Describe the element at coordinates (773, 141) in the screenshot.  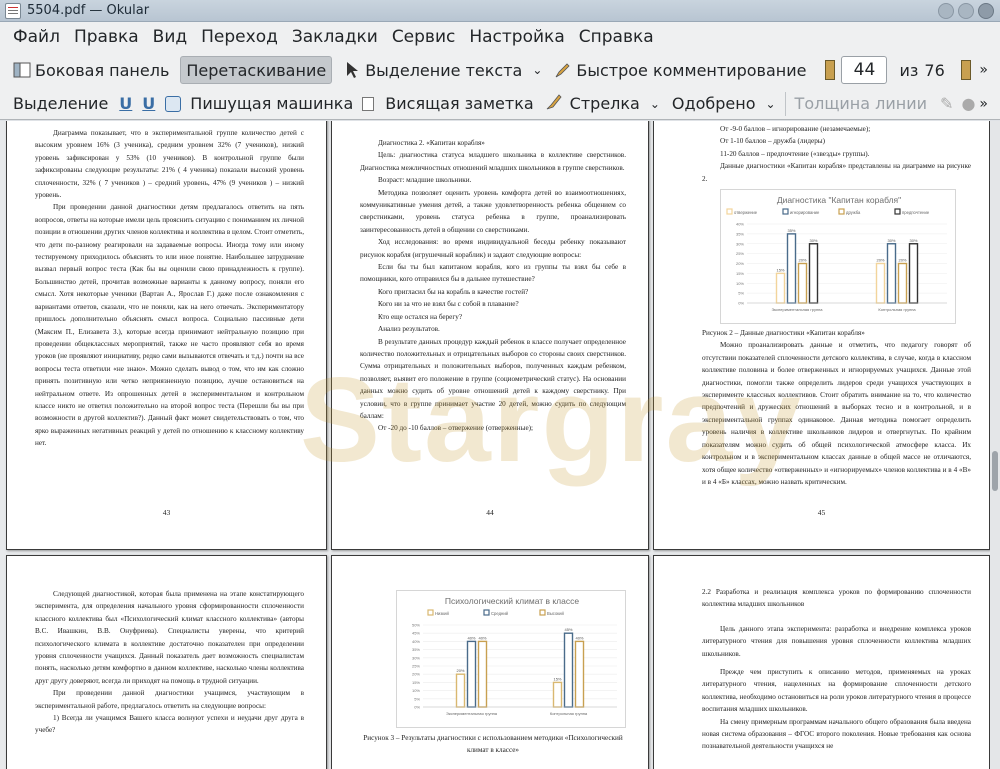
I see `paragraph: От 1-10 баллов – дружба (лидеры)` at that location.